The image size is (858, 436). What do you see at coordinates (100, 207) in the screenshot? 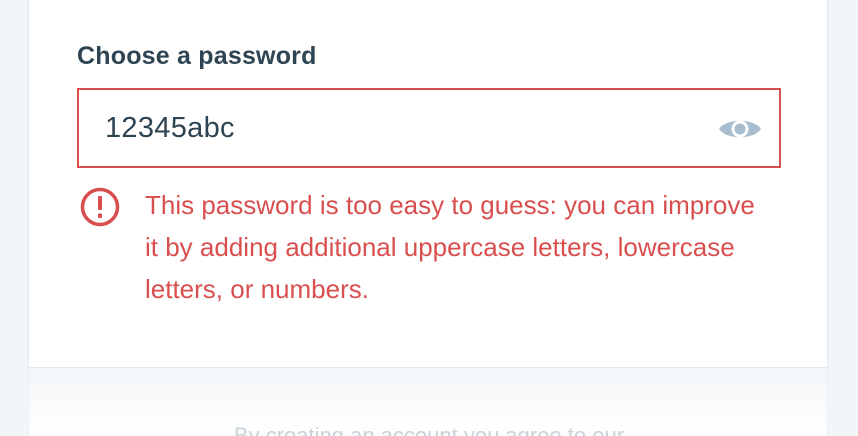
I see `exclamation-circle-icon` at bounding box center [100, 207].